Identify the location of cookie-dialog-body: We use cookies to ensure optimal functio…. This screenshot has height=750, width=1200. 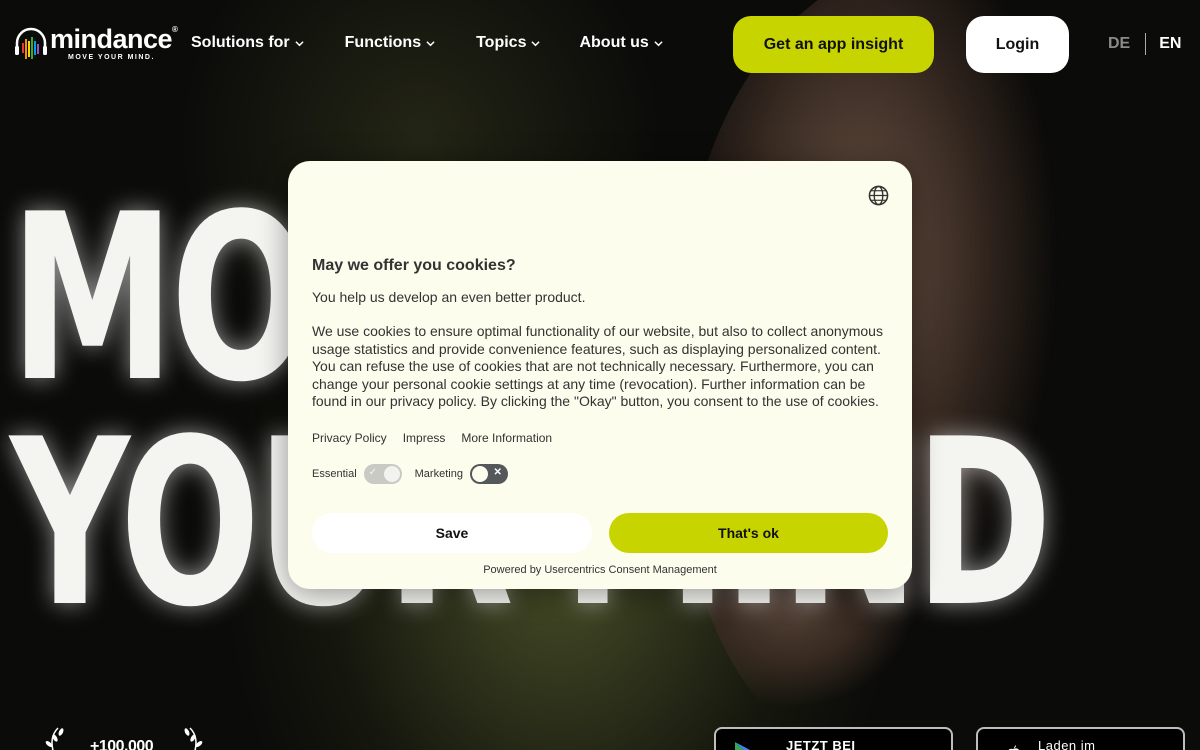
(597, 366).